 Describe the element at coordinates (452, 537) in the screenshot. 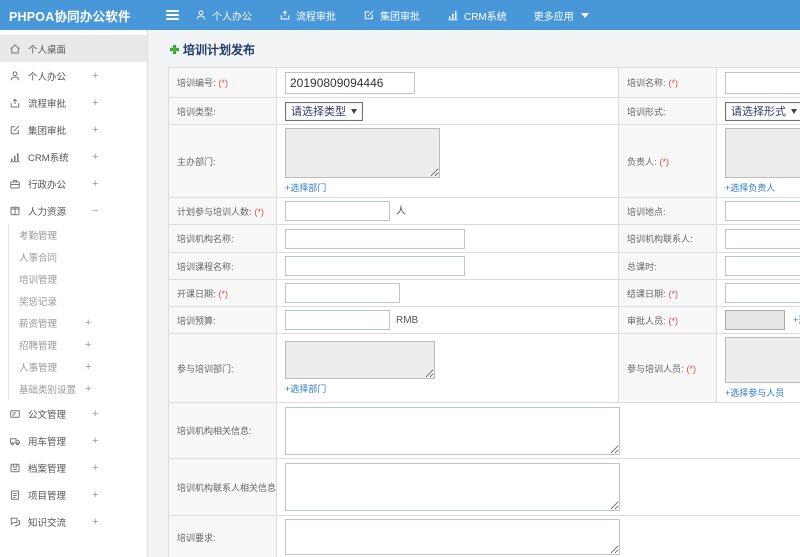

I see `requirements-textarea` at that location.